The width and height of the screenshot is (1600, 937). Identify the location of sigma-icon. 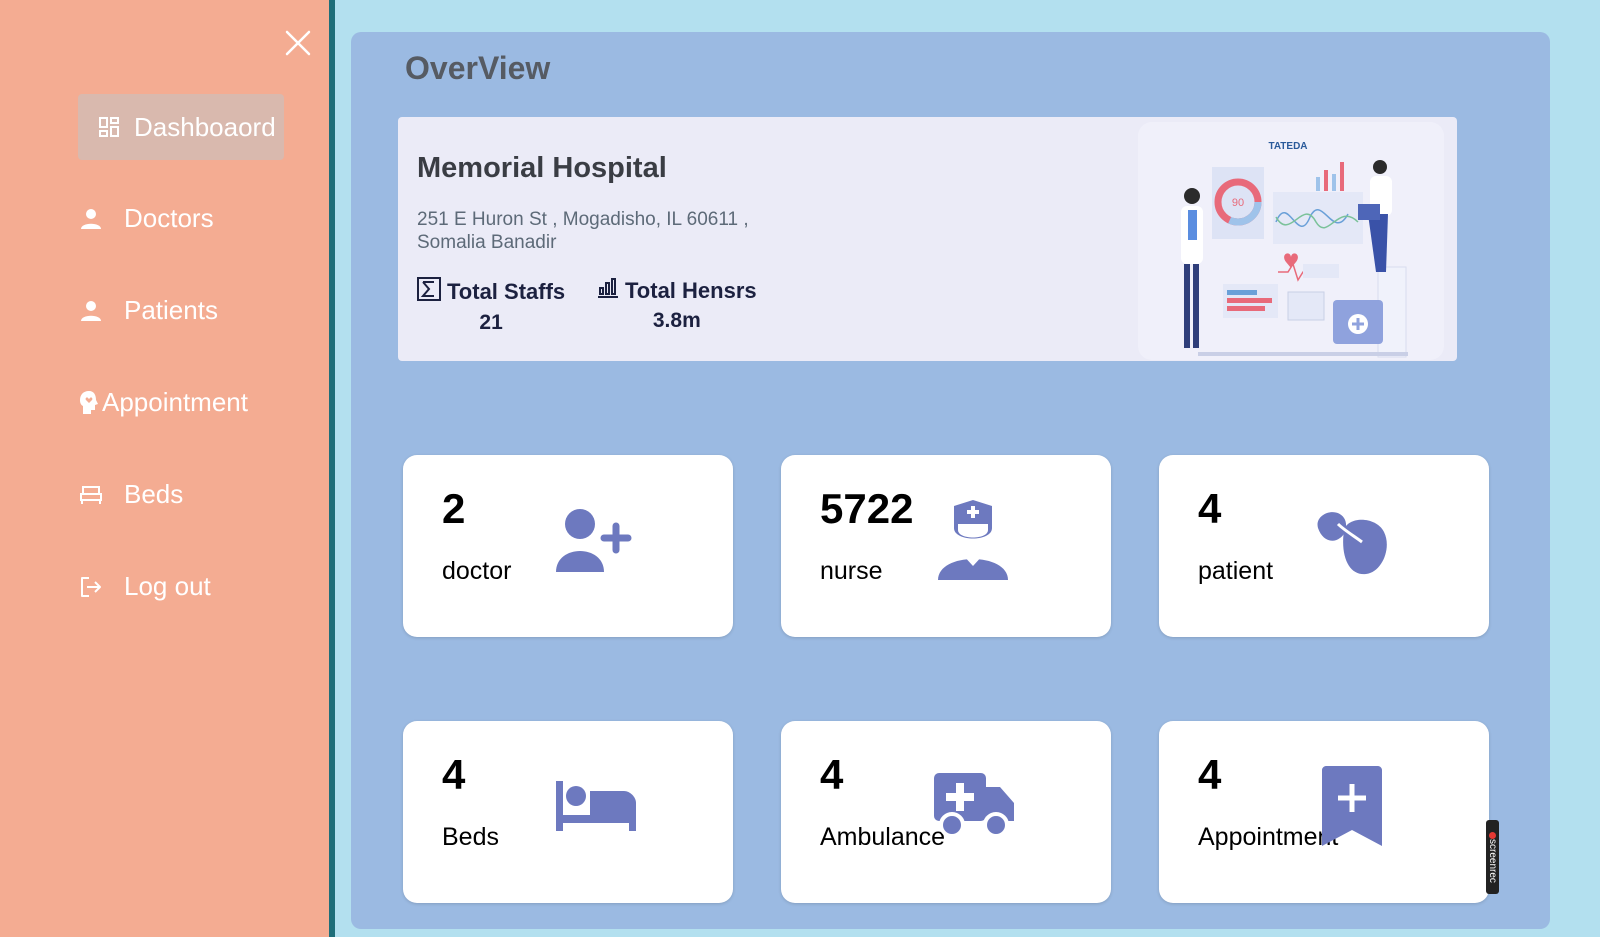
(429, 292).